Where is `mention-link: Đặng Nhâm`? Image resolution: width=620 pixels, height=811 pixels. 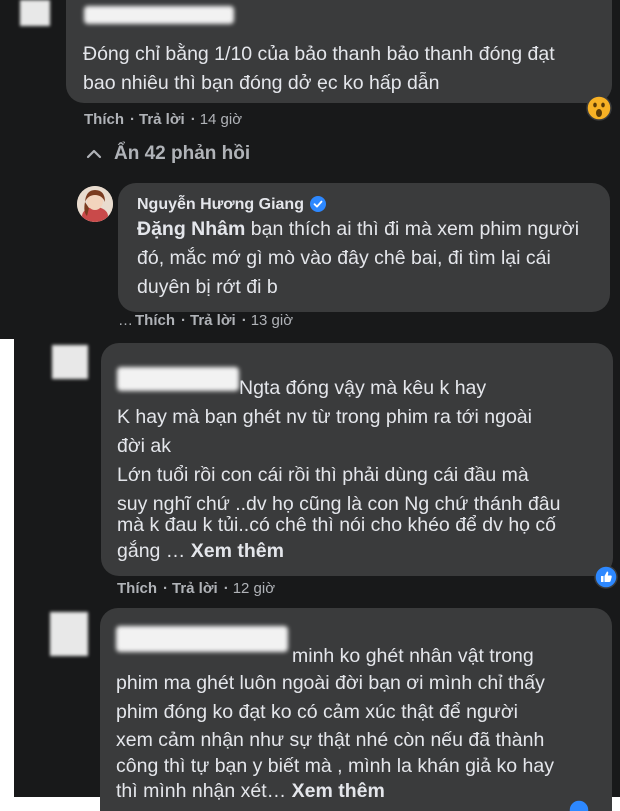 mention-link: Đặng Nhâm is located at coordinates (191, 229).